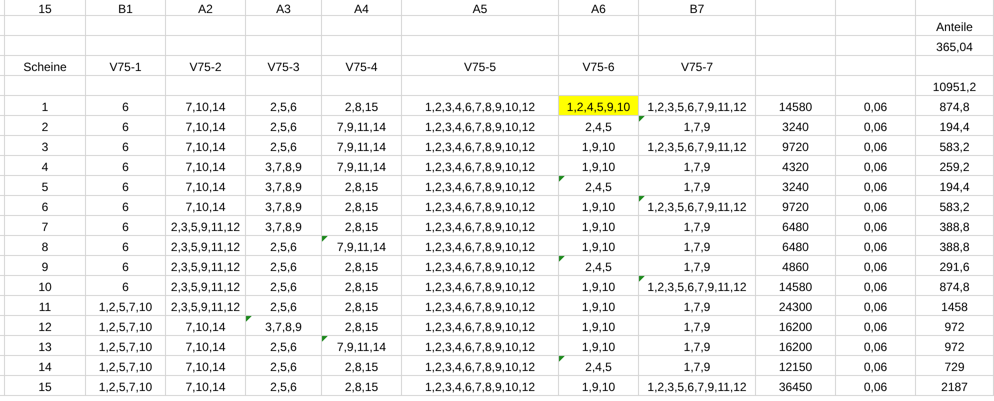 Image resolution: width=994 pixels, height=401 pixels. What do you see at coordinates (126, 66) in the screenshot?
I see `table-cell: V75-1` at bounding box center [126, 66].